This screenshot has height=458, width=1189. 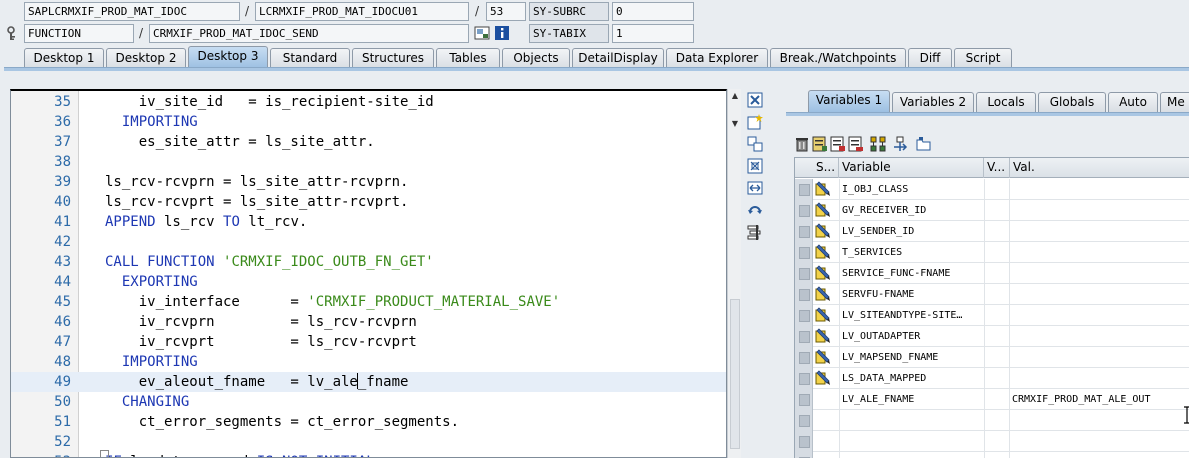 What do you see at coordinates (368, 442) in the screenshot?
I see `code-line: 52` at bounding box center [368, 442].